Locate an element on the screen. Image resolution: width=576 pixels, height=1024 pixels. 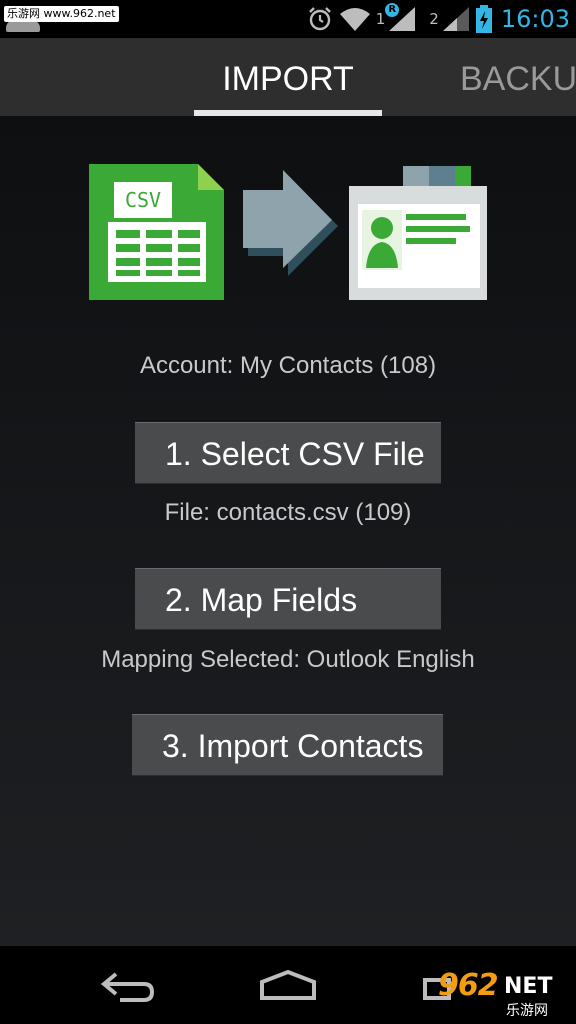
tab-backup: BACKU is located at coordinates (518, 77).